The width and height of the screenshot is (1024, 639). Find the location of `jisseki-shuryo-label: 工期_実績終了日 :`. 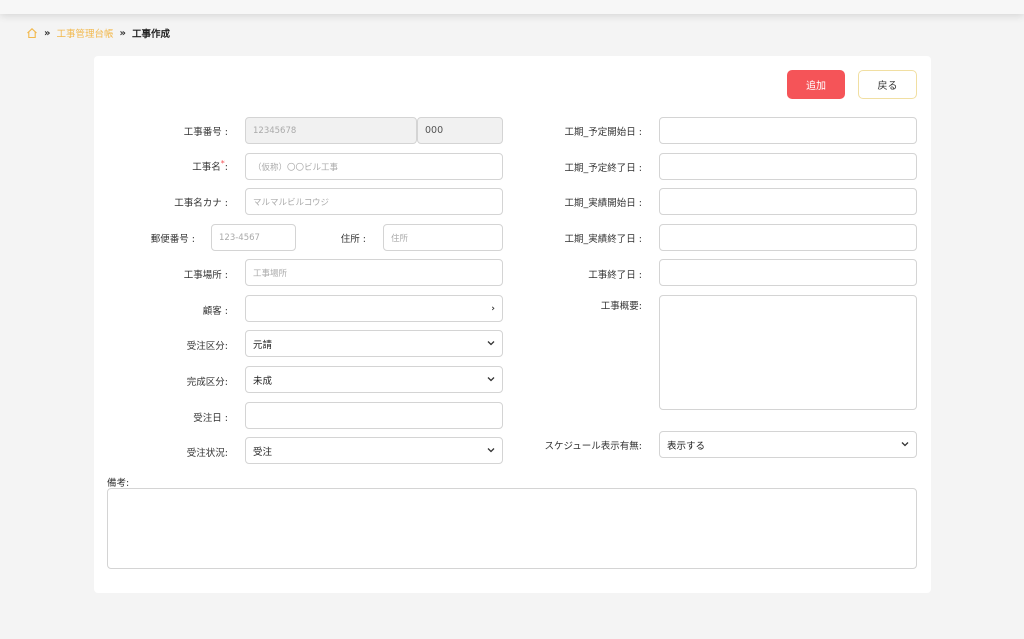

jisseki-shuryo-label: 工期_実績終了日 : is located at coordinates (603, 239).